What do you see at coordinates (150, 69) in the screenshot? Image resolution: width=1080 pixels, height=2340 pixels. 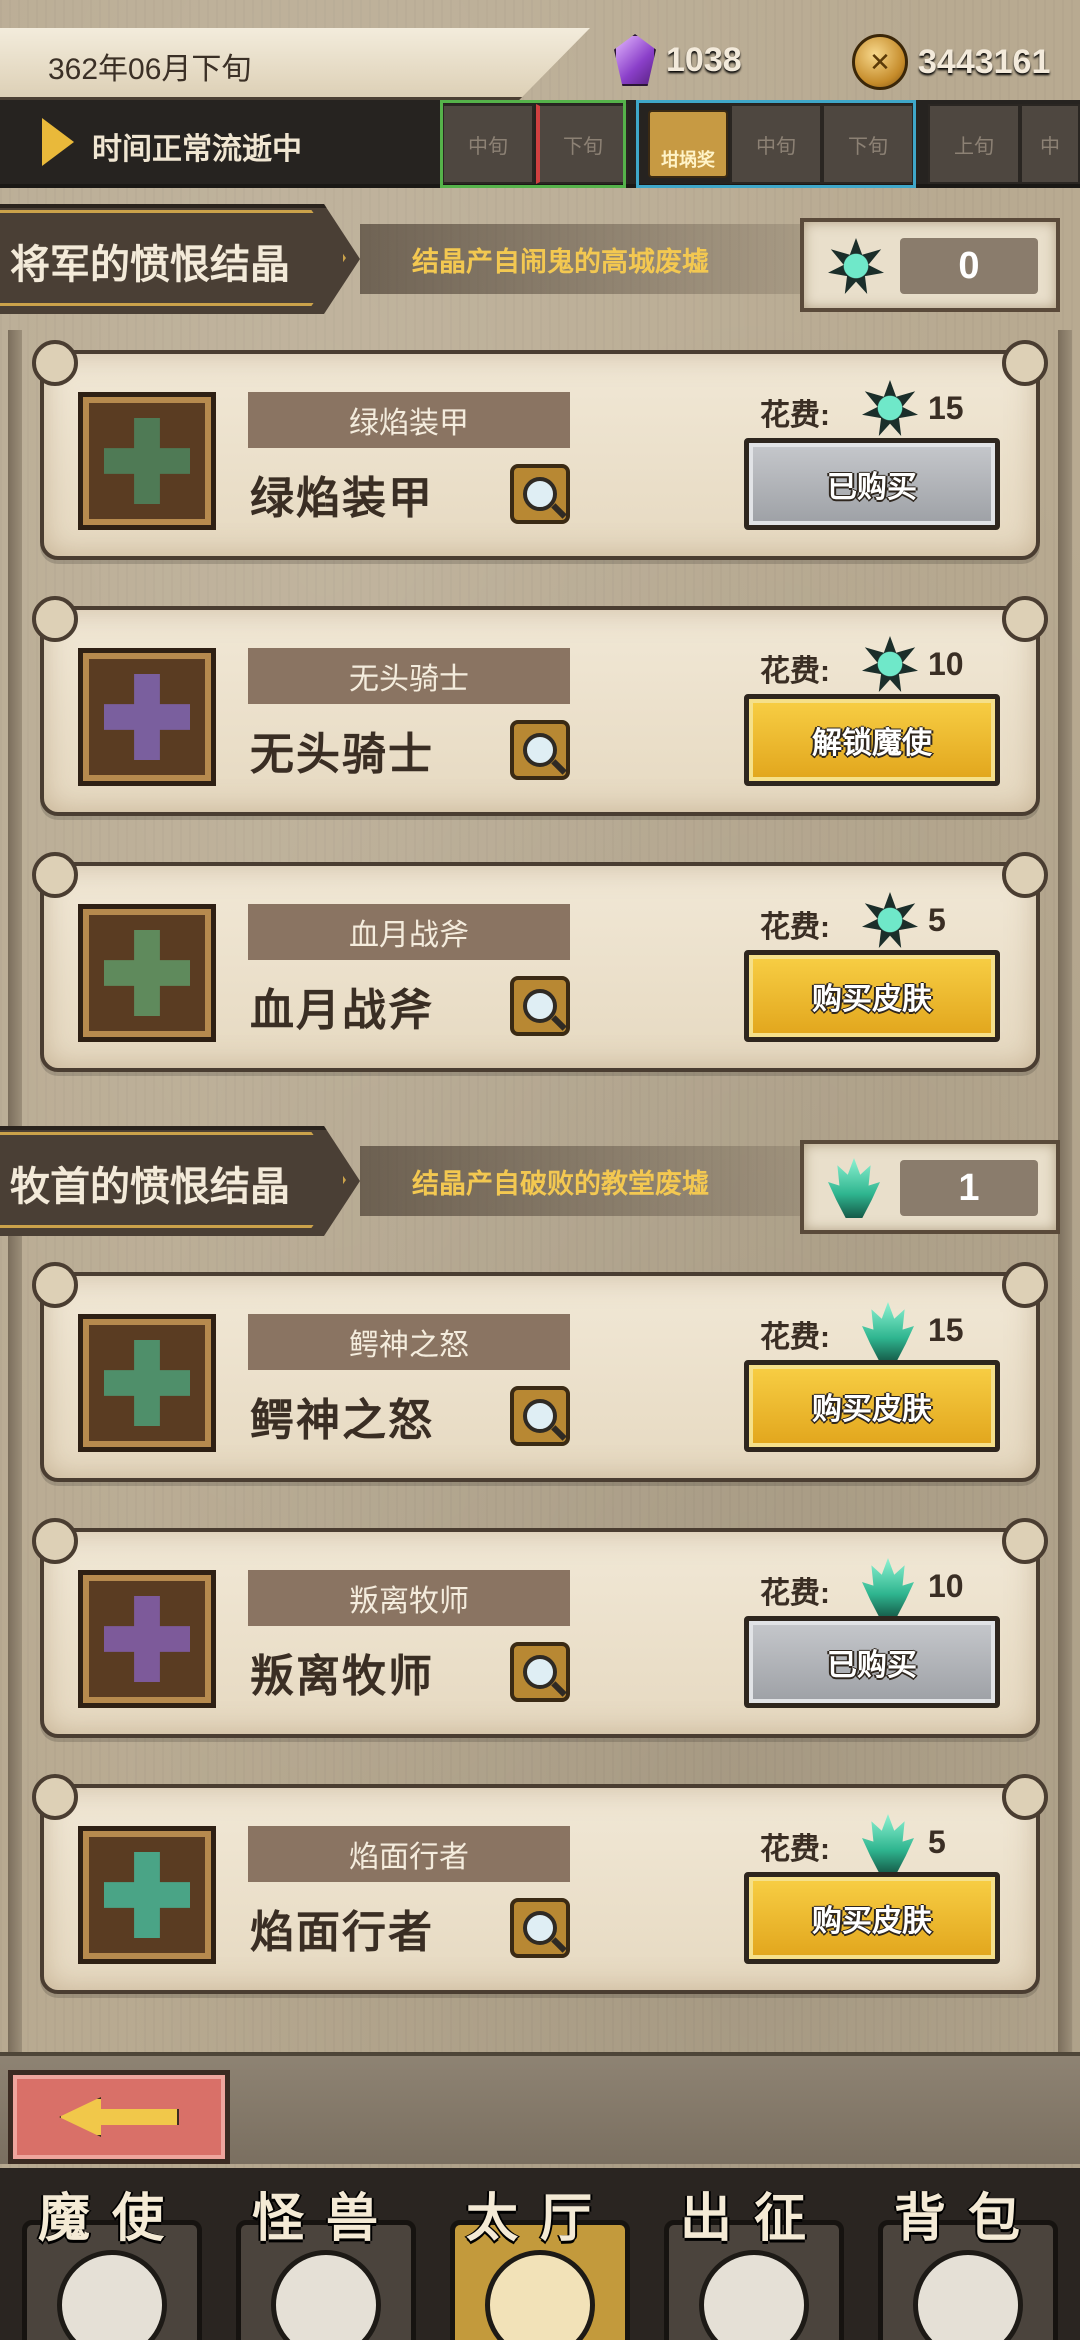 I see `game-date: 362年06月下旬` at bounding box center [150, 69].